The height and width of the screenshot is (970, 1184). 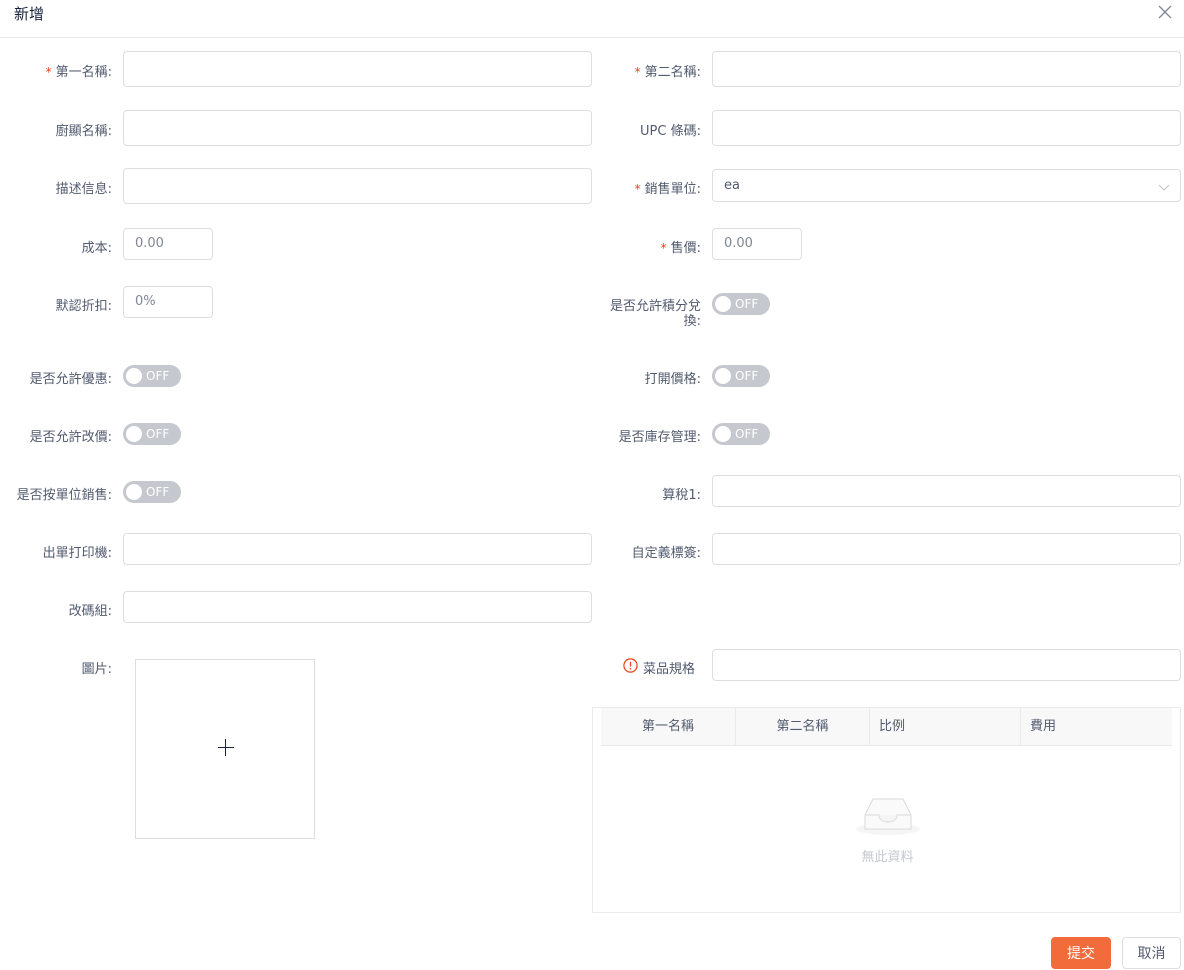 I want to click on dialog-title: 新增, so click(x=29, y=14).